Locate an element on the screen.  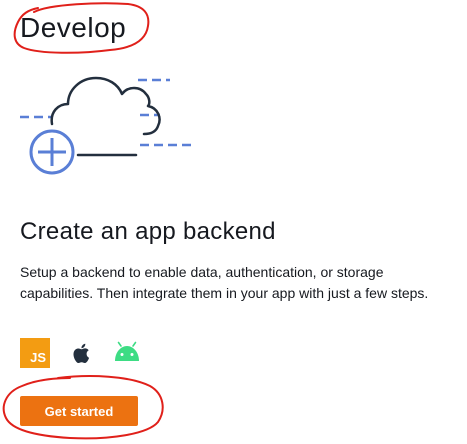
platform-icons: JS is located at coordinates (81, 353).